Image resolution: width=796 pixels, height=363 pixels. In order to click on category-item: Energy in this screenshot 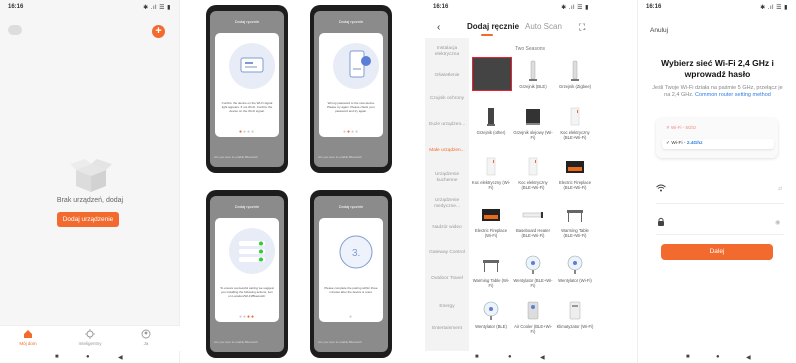, I will do `click(447, 307)`.